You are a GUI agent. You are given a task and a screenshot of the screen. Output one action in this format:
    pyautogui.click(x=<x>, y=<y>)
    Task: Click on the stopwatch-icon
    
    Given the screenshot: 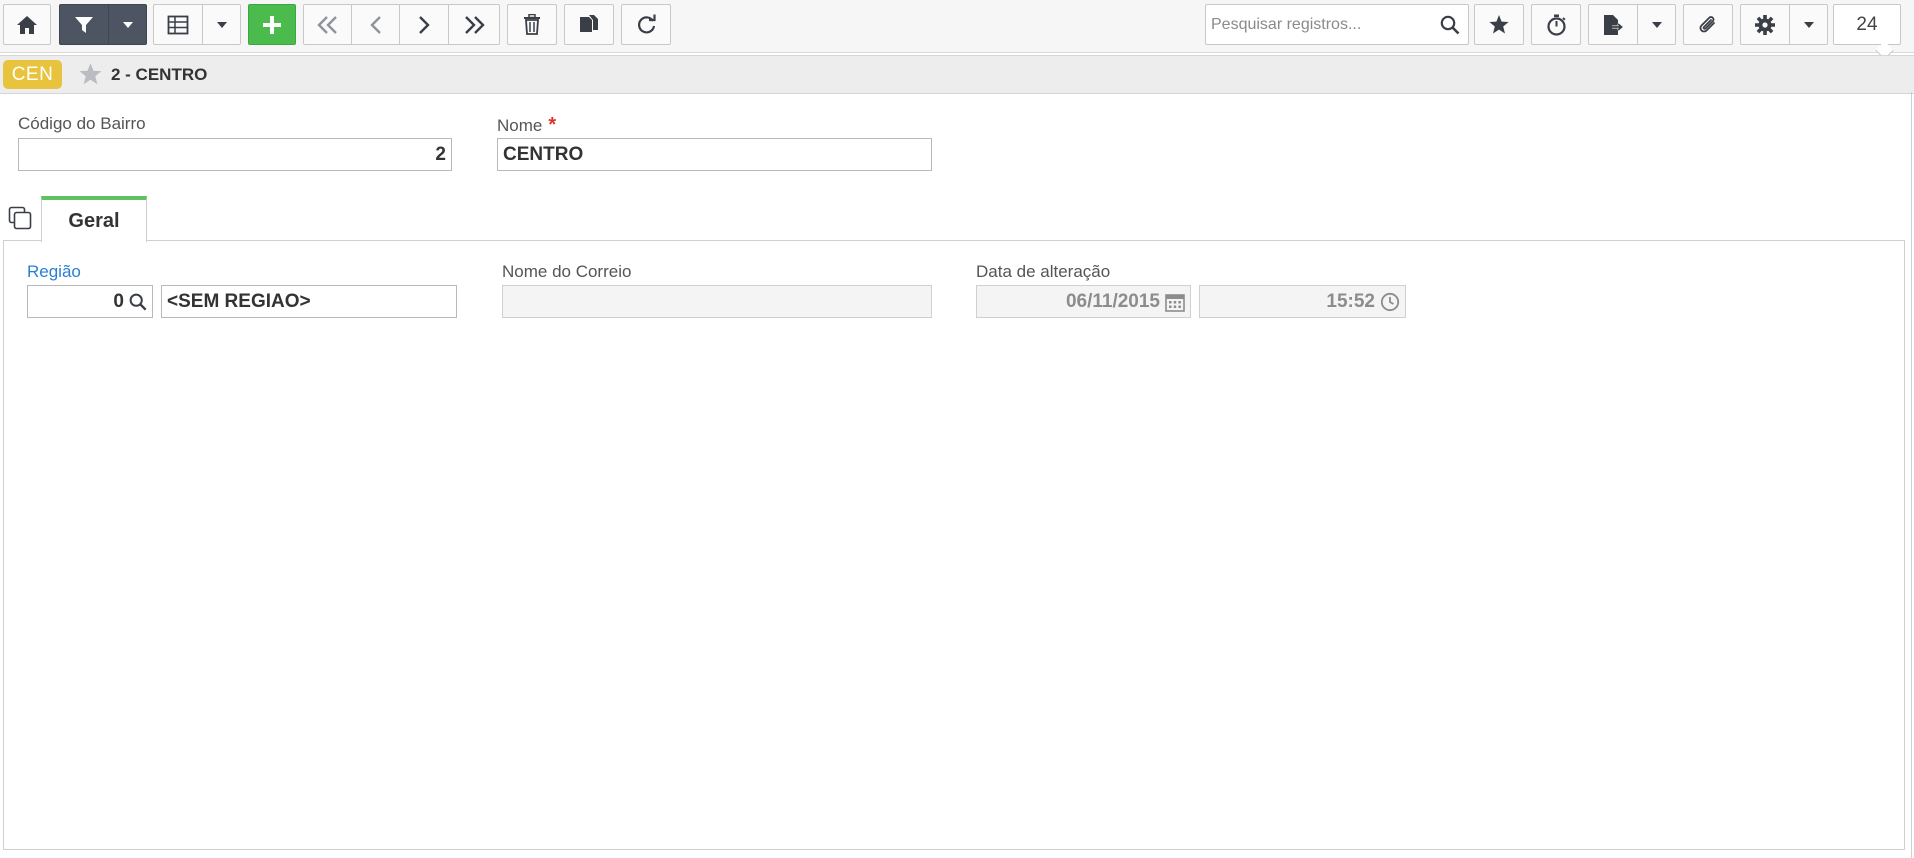 What is the action you would take?
    pyautogui.click(x=1556, y=25)
    